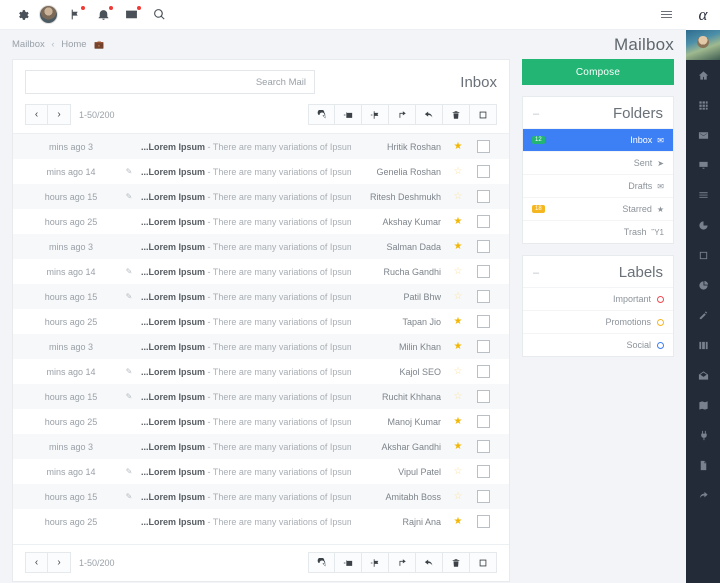 The width and height of the screenshot is (720, 583). I want to click on list-icon, so click(703, 195).